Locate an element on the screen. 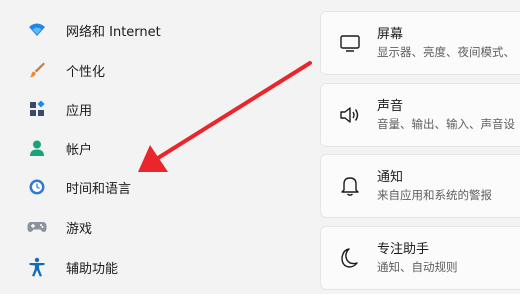 The width and height of the screenshot is (520, 294). moon-icon is located at coordinates (350, 258).